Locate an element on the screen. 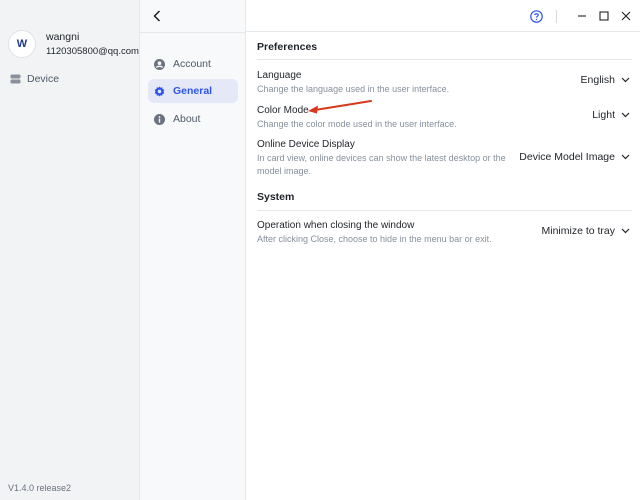 This screenshot has width=640, height=500. close-window-dropdown: Minimize to tray is located at coordinates (585, 231).